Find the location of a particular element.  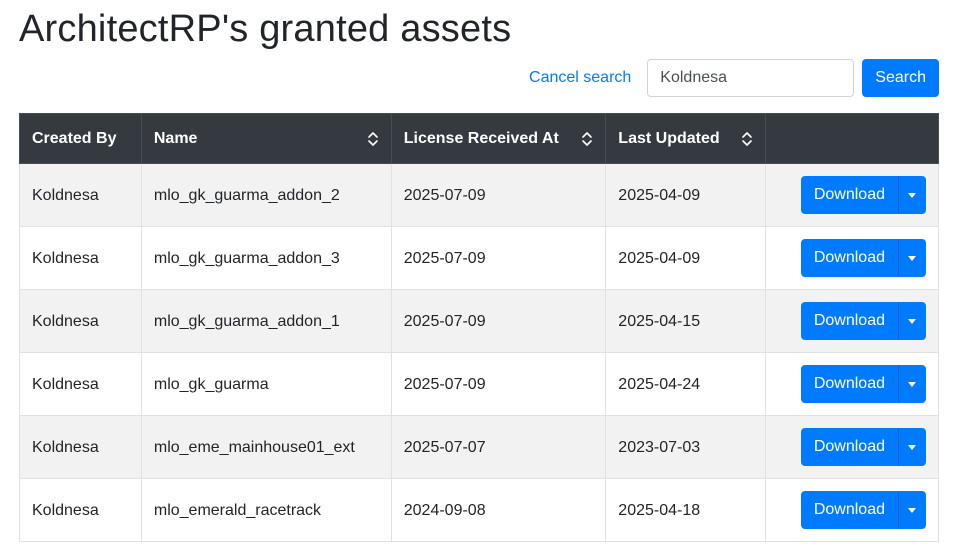

search-button: Search is located at coordinates (900, 78).